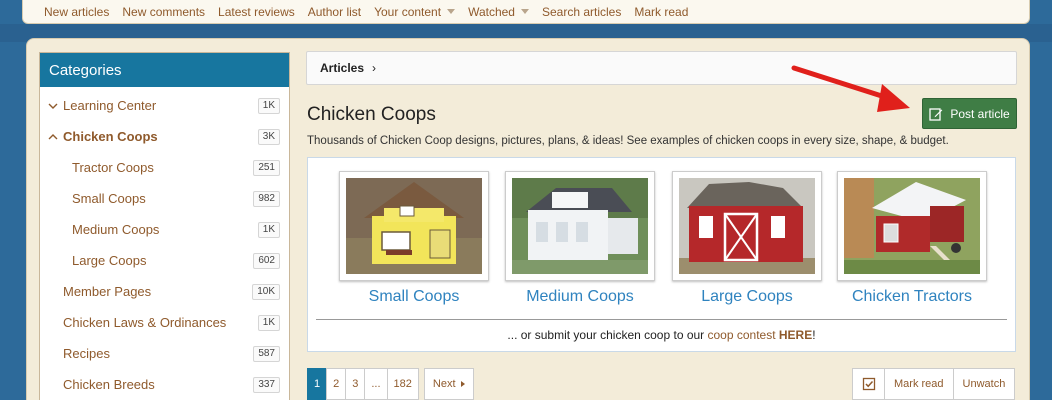 The width and height of the screenshot is (1052, 400). What do you see at coordinates (266, 291) in the screenshot?
I see `category-count: 10K` at bounding box center [266, 291].